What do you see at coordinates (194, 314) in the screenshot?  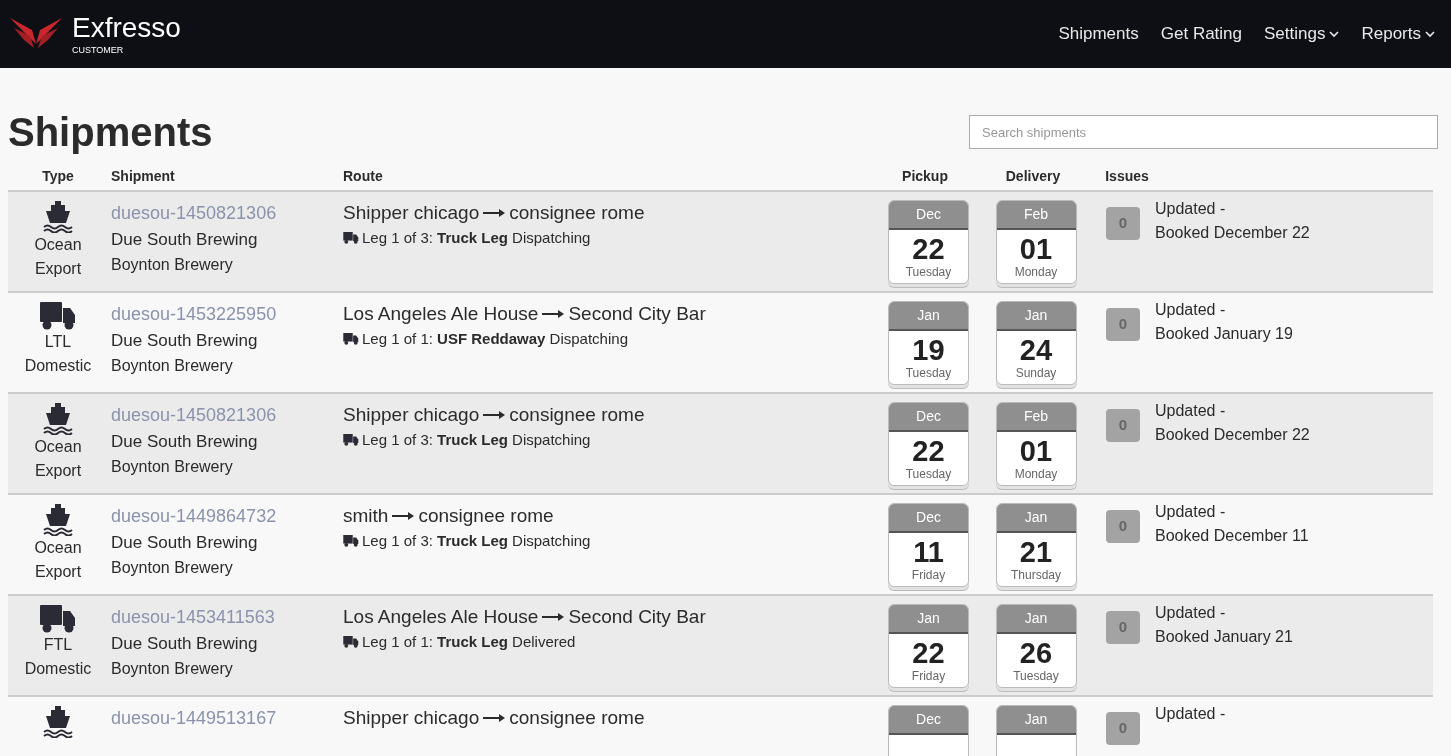 I see `shipment-link: duesou-1453225950` at bounding box center [194, 314].